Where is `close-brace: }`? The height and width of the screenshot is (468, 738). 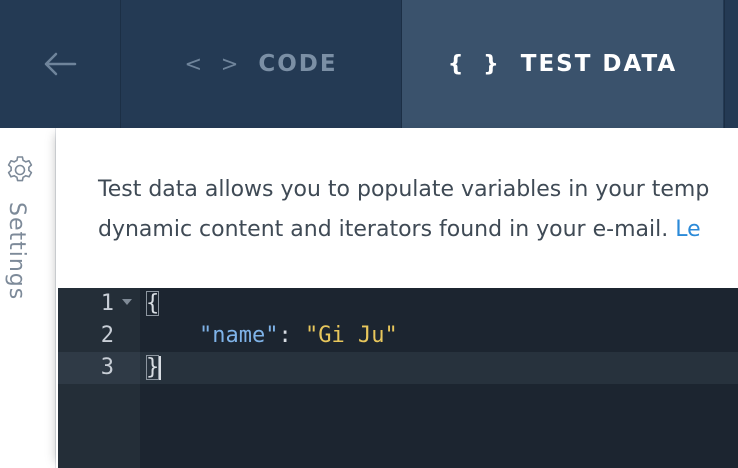
close-brace: } is located at coordinates (153, 367).